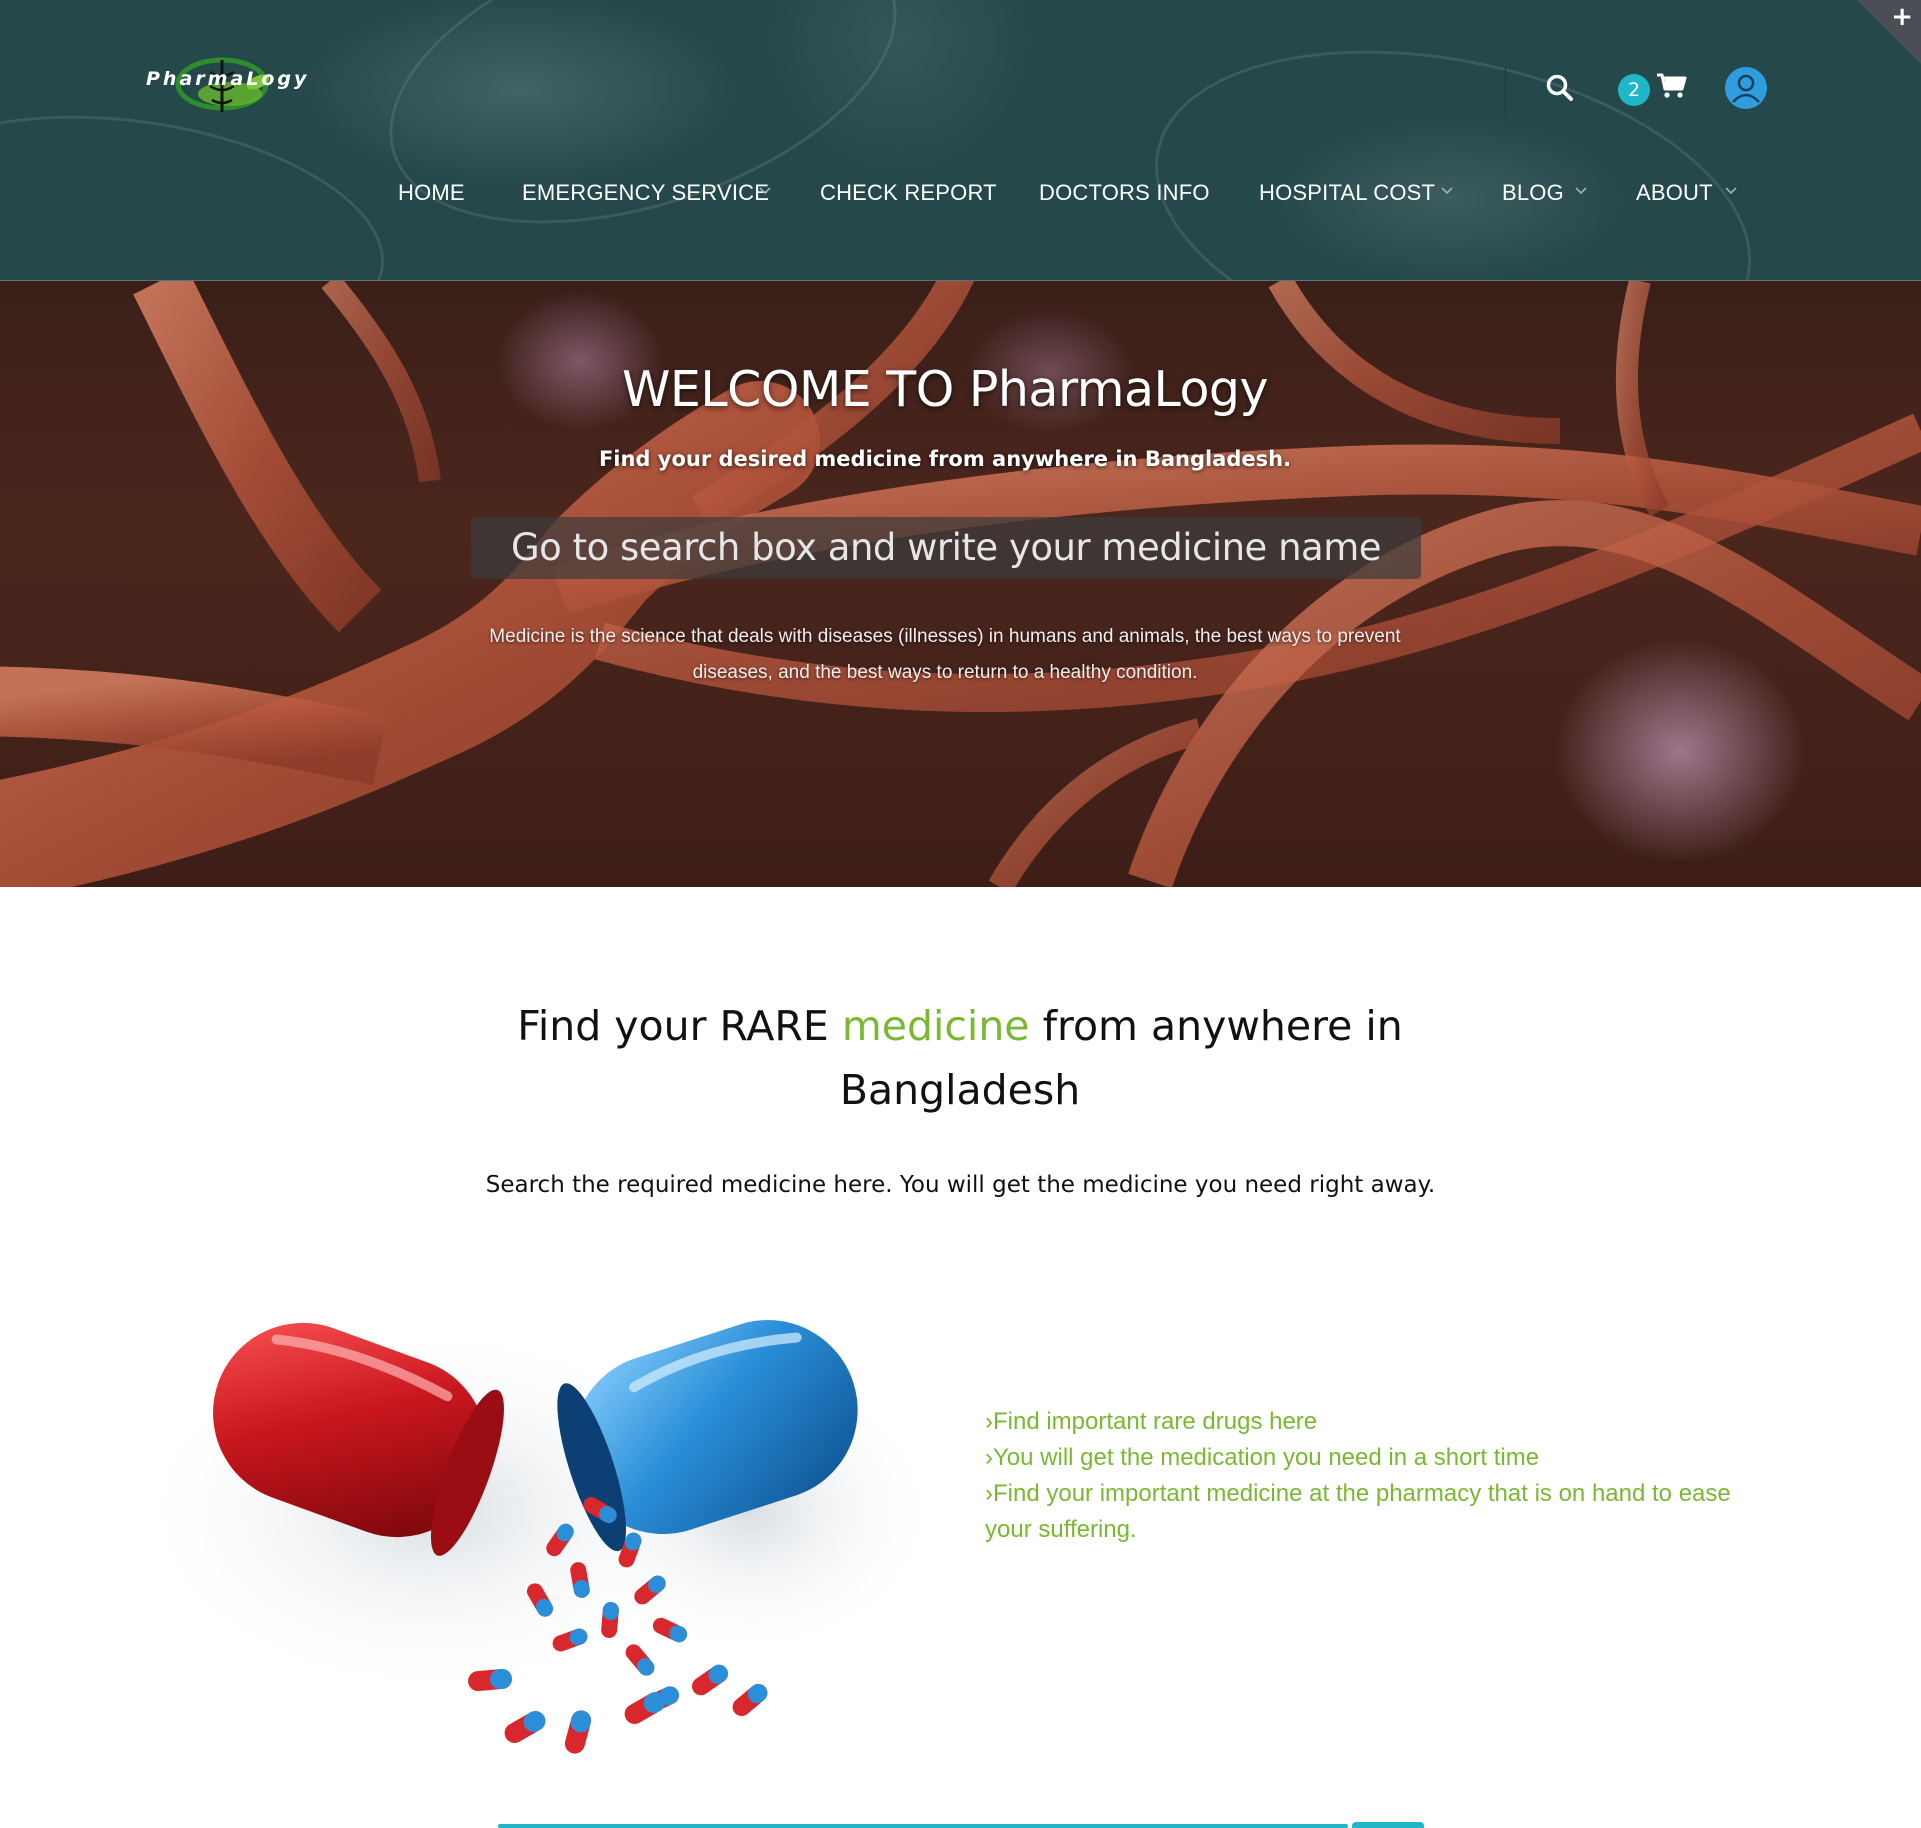  Describe the element at coordinates (1560, 88) in the screenshot. I see `search-icon` at that location.